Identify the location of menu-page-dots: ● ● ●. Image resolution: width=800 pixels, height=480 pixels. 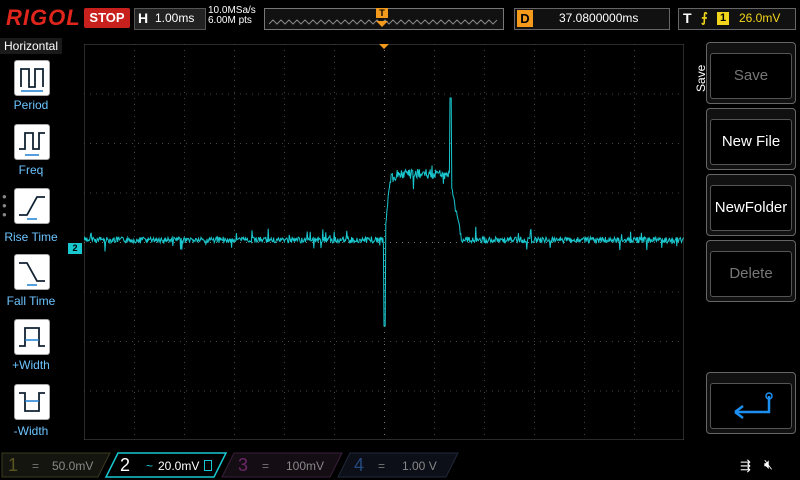
(4, 205).